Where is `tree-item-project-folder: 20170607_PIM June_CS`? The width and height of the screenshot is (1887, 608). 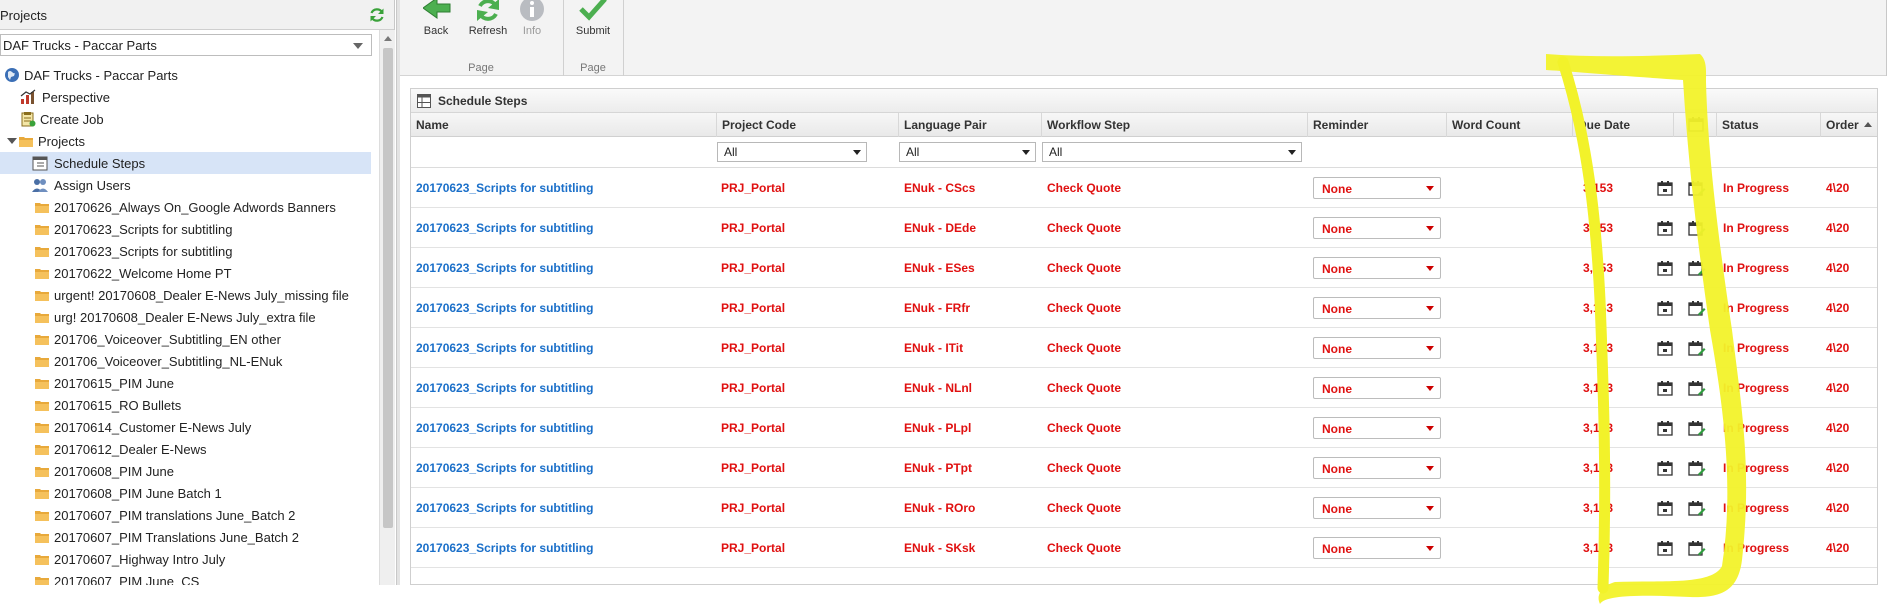
tree-item-project-folder: 20170607_PIM June_CS is located at coordinates (187, 577).